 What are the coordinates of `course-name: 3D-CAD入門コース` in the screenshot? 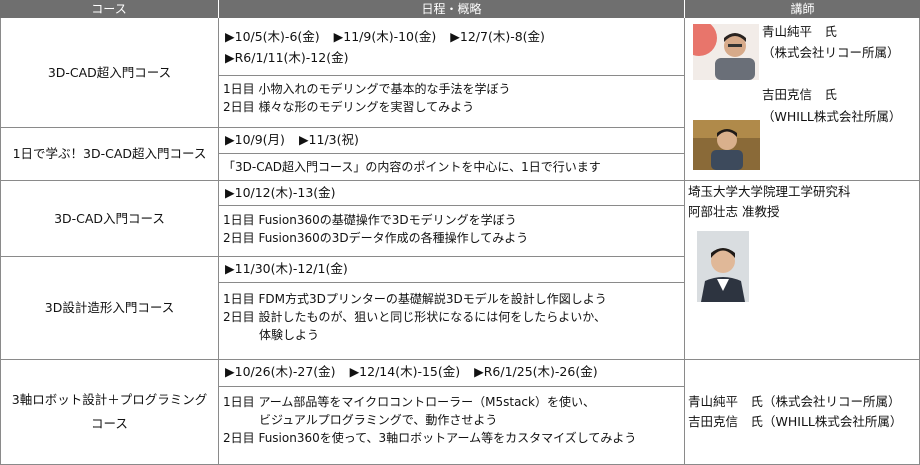 It's located at (109, 218).